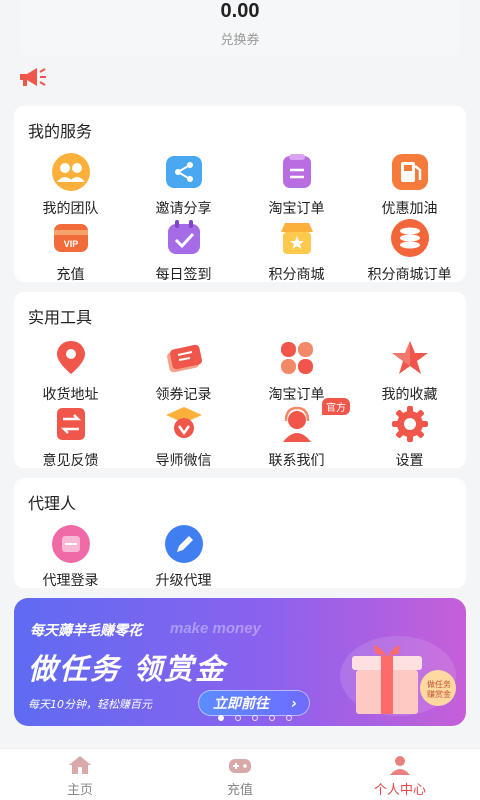 The width and height of the screenshot is (480, 800). What do you see at coordinates (70, 275) in the screenshot?
I see `service-label: 充值` at bounding box center [70, 275].